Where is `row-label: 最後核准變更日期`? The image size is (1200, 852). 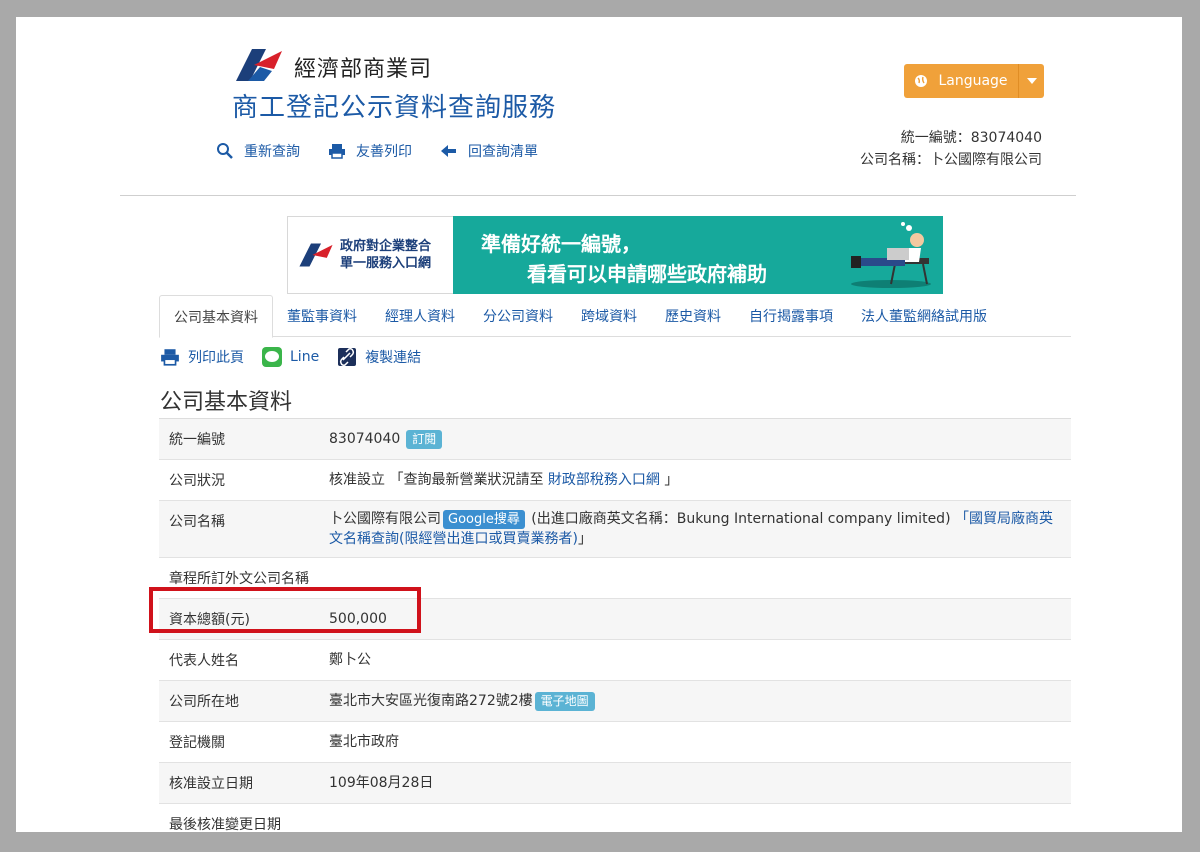
row-label: 最後核准變更日期 is located at coordinates (225, 824).